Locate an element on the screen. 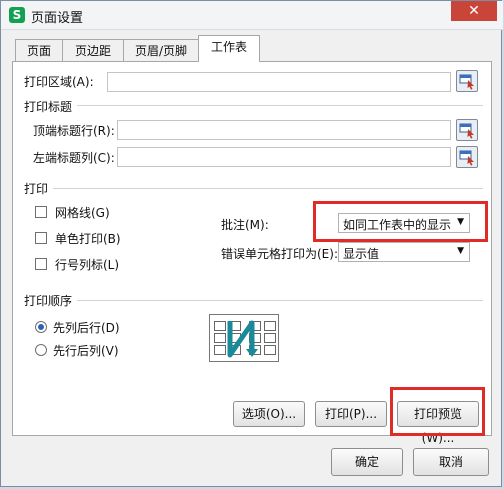 The image size is (504, 489). close-icon: ✕ is located at coordinates (474, 11).